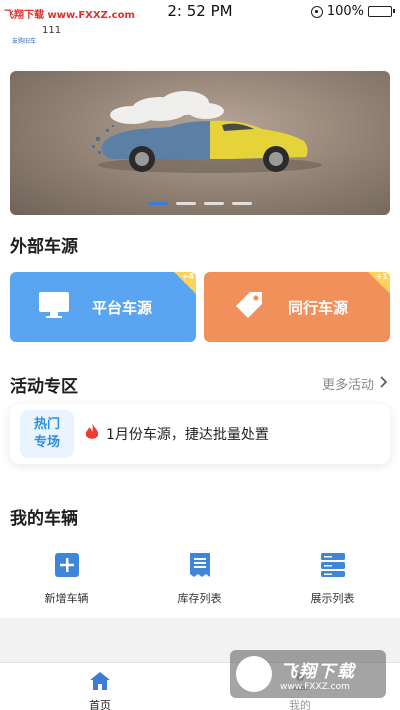 This screenshot has width=400, height=710. What do you see at coordinates (315, 686) in the screenshot?
I see `watermark-url: www.FXXZ.com` at bounding box center [315, 686].